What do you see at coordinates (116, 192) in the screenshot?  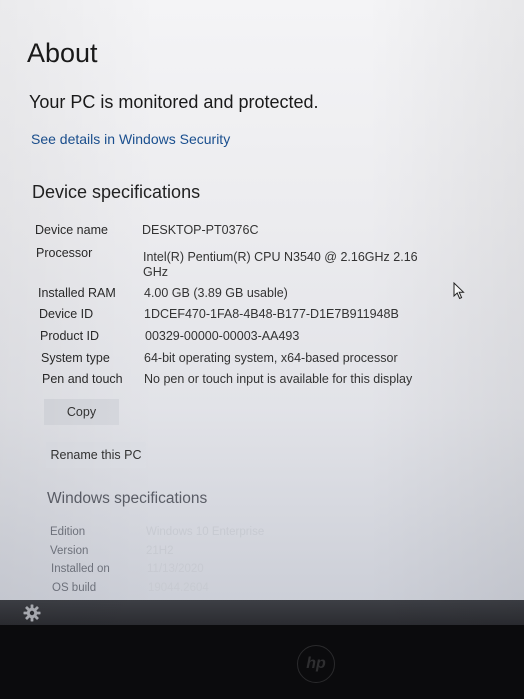 I see `device-specifications-heading: Device specifications` at bounding box center [116, 192].